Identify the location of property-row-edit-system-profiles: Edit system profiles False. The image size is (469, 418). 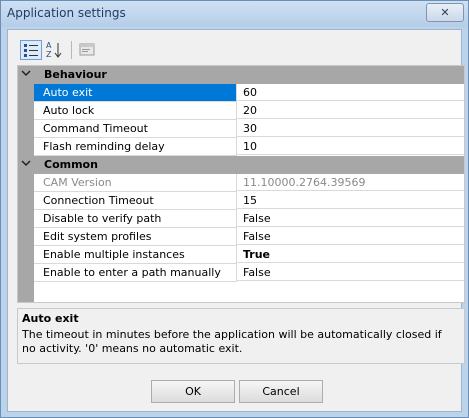
(249, 237).